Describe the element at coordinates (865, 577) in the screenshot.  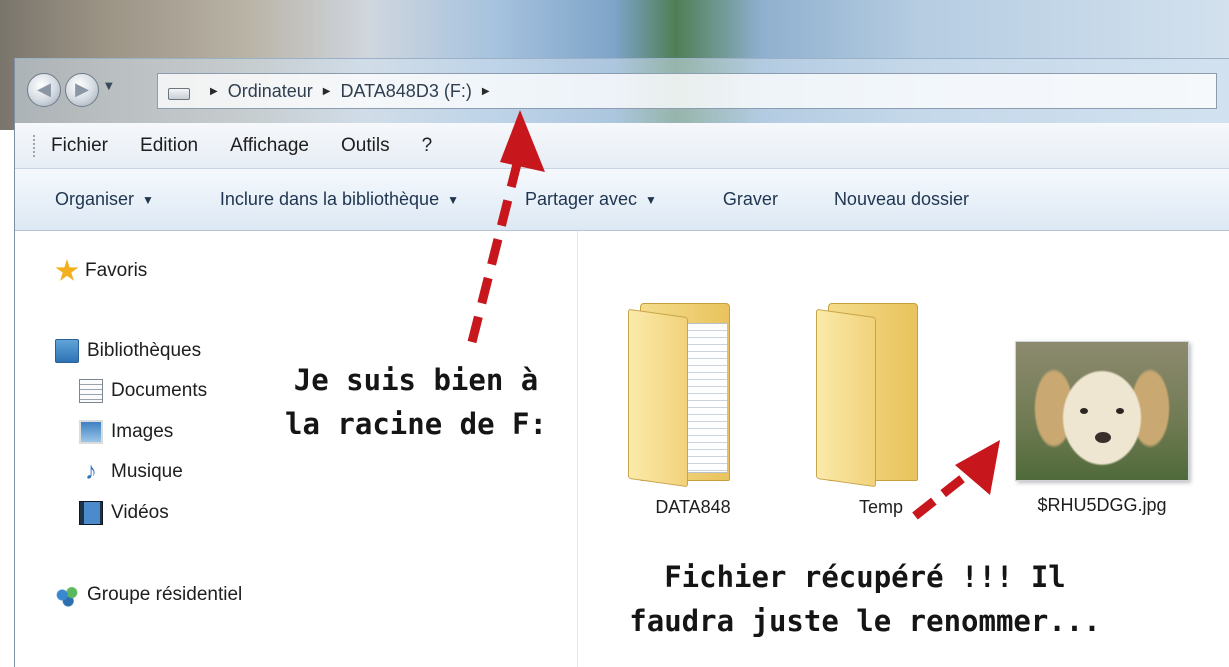
I see `annotation-recovered-line1: Fichier récupéré !!! Il` at that location.